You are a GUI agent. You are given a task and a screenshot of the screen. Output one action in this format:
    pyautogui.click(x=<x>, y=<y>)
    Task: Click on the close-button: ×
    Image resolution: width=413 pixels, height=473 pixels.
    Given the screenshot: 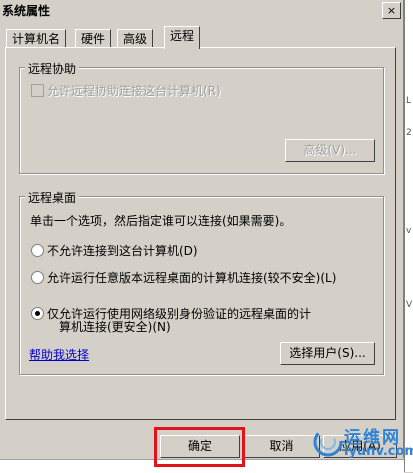 What is the action you would take?
    pyautogui.click(x=391, y=10)
    